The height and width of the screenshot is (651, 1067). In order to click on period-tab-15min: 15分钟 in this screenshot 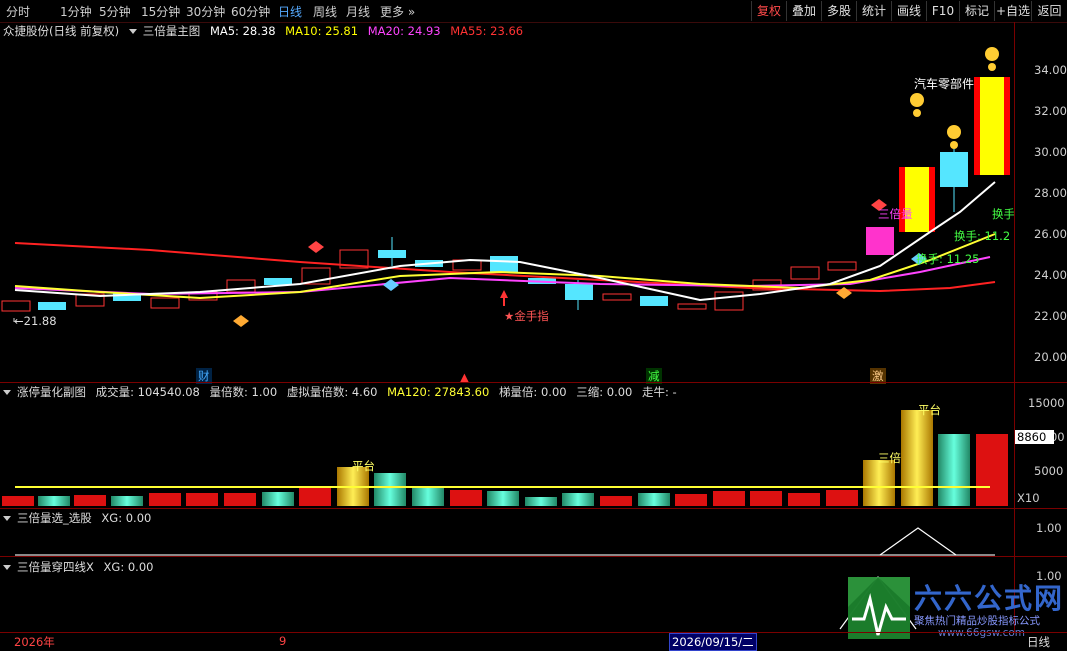, I will do `click(160, 11)`.